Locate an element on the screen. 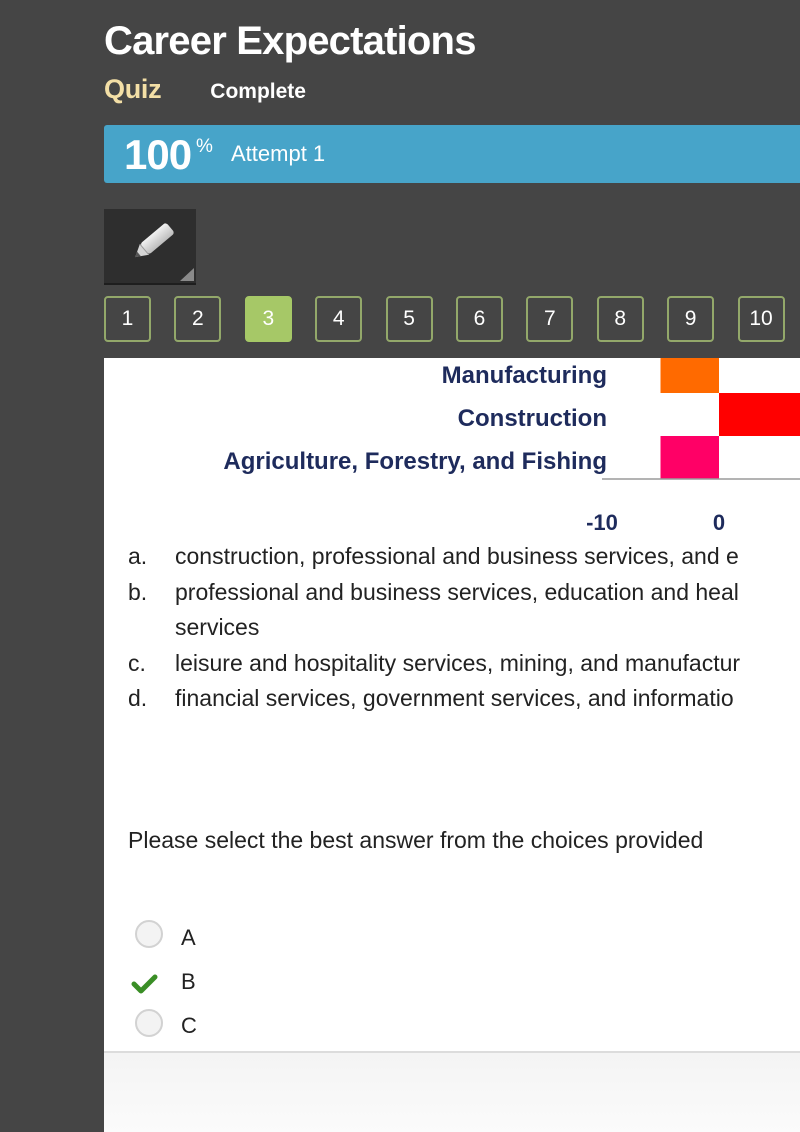 Image resolution: width=800 pixels, height=1132 pixels. page-title: Career Expectations is located at coordinates (290, 41).